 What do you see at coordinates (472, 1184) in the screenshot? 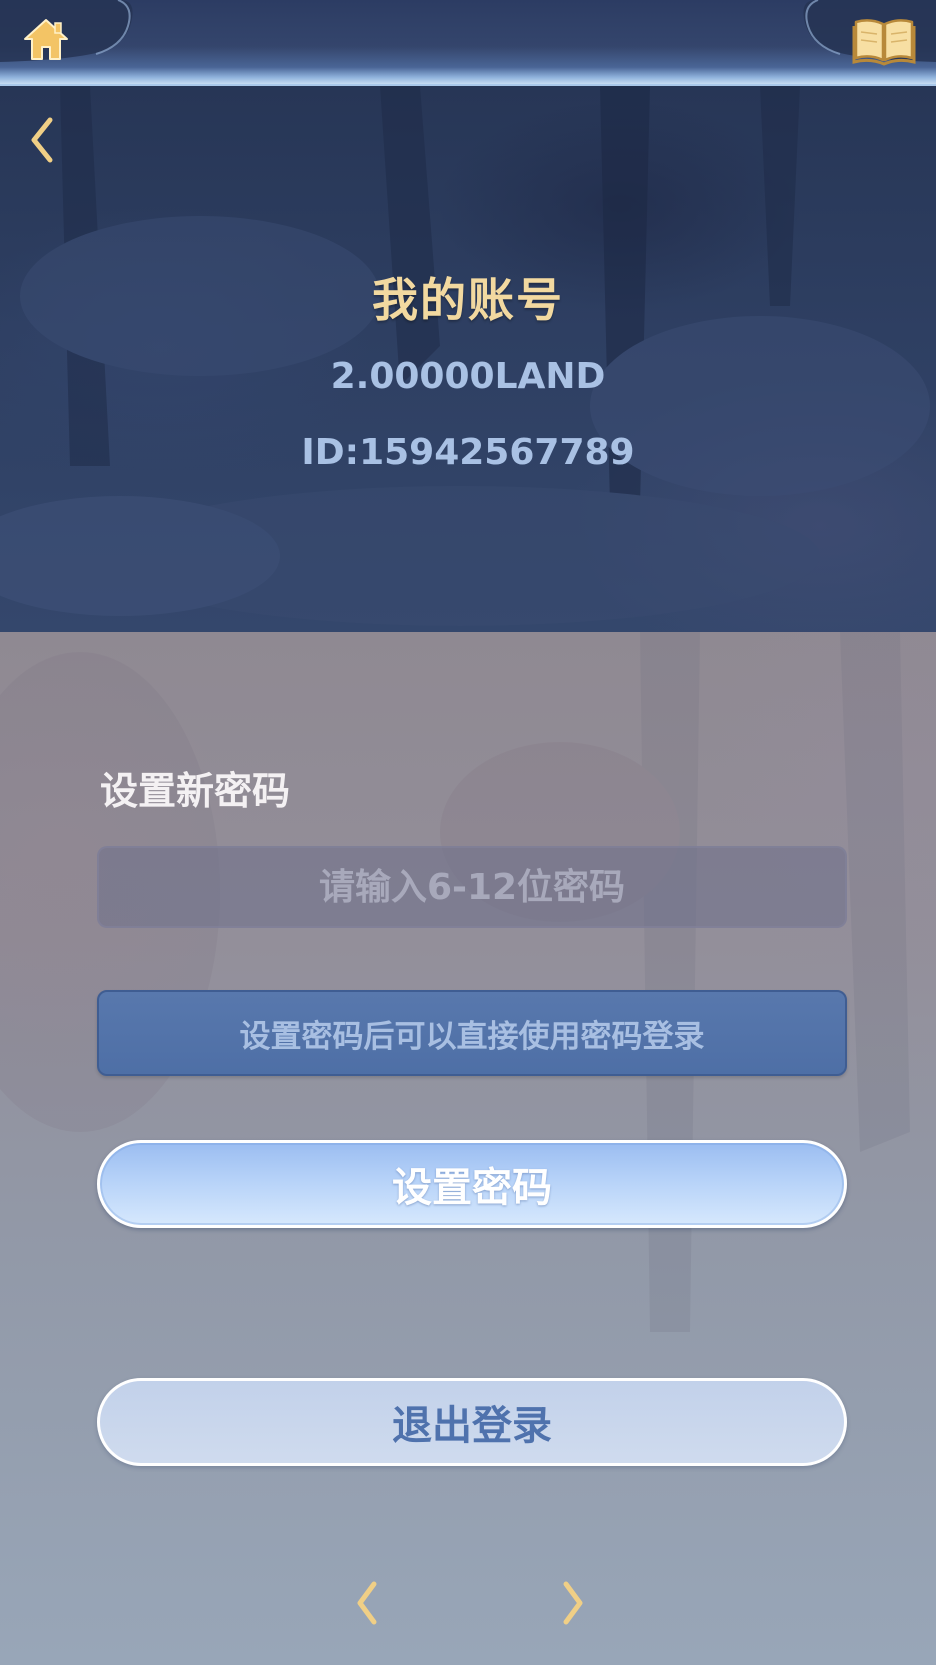
I see `set-password-button: 设置密码` at bounding box center [472, 1184].